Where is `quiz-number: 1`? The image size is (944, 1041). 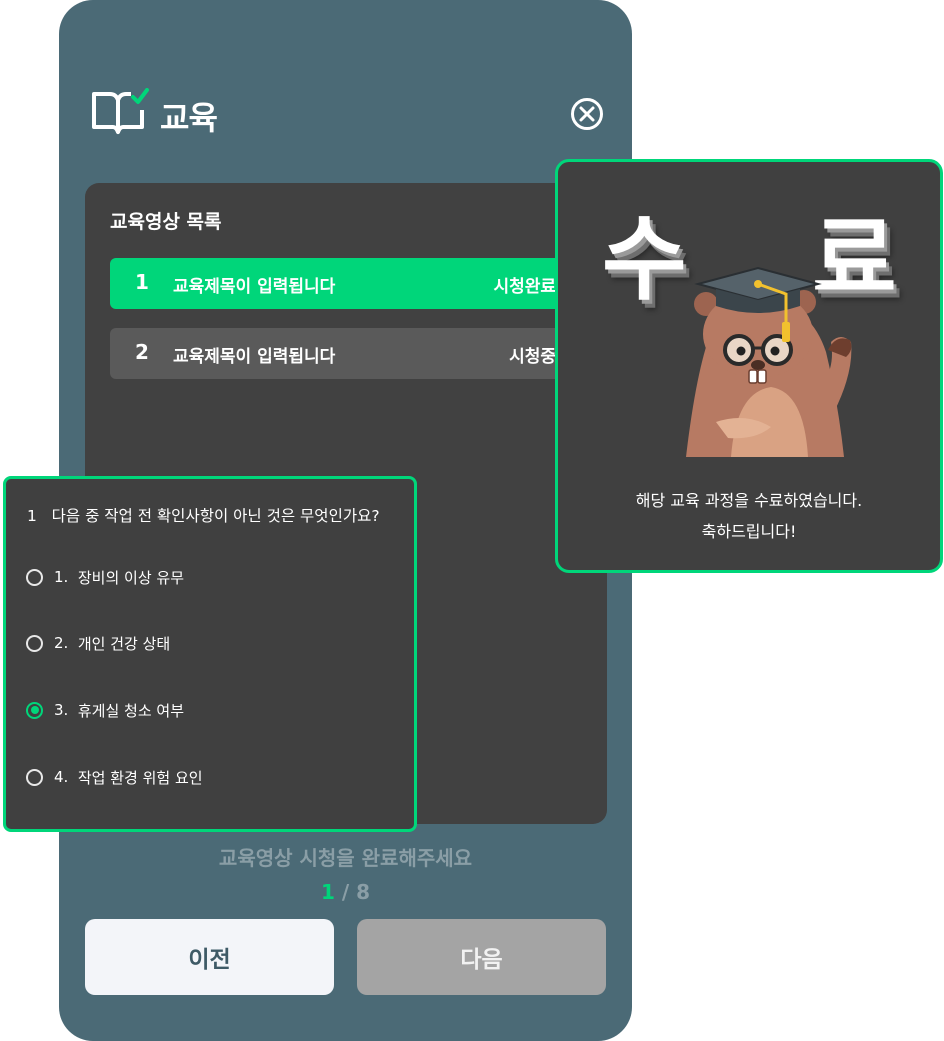 quiz-number: 1 is located at coordinates (32, 516).